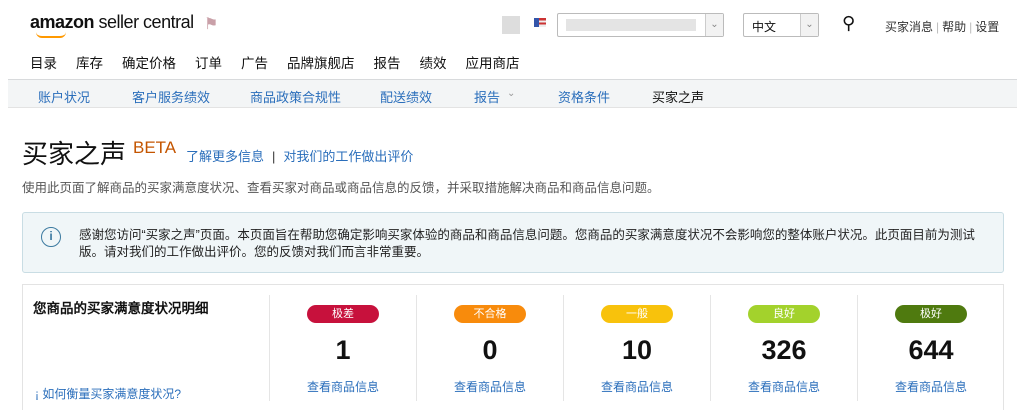 The width and height of the screenshot is (1017, 410). I want to click on rating-column-fair: 一般 10 查看商品信息, so click(636, 348).